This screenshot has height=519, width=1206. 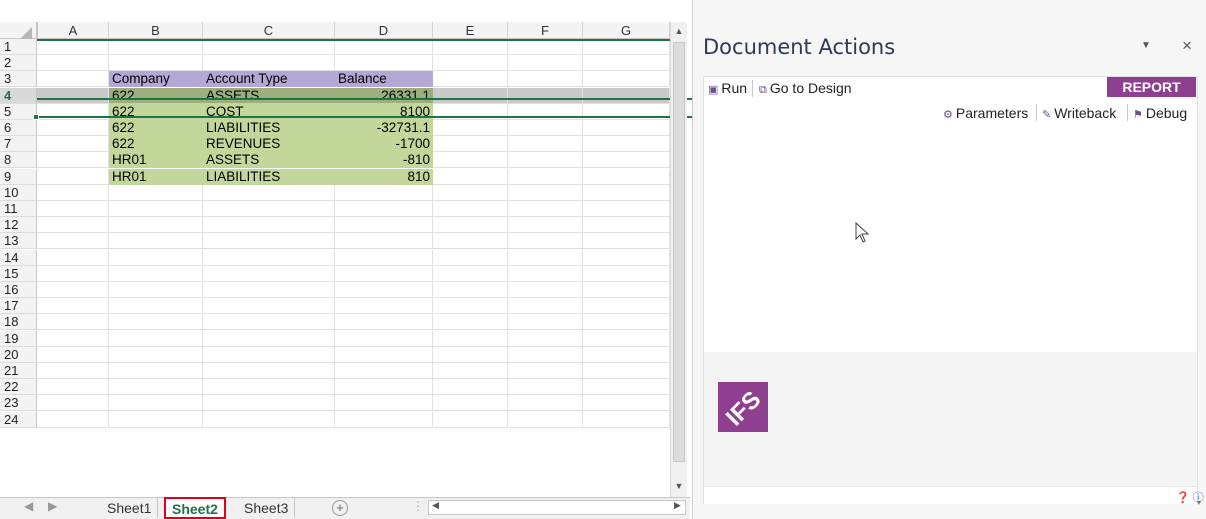 I want to click on cell: -810, so click(x=384, y=160).